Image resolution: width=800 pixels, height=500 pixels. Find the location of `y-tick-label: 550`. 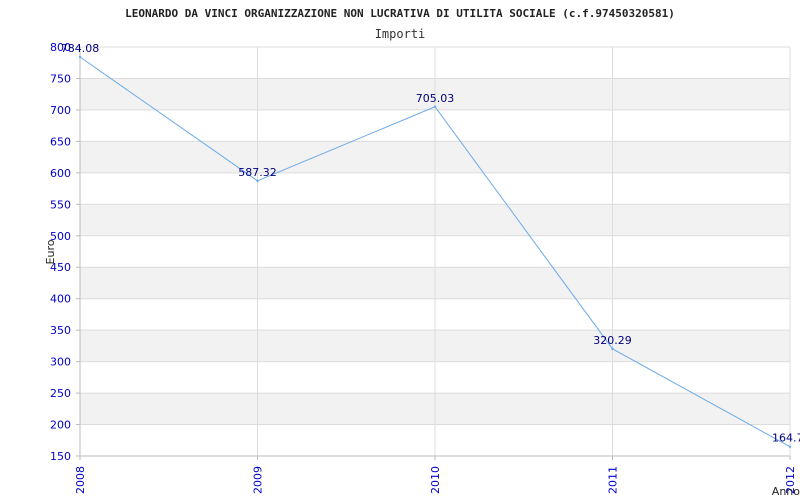

y-tick-label: 550 is located at coordinates (60, 204).